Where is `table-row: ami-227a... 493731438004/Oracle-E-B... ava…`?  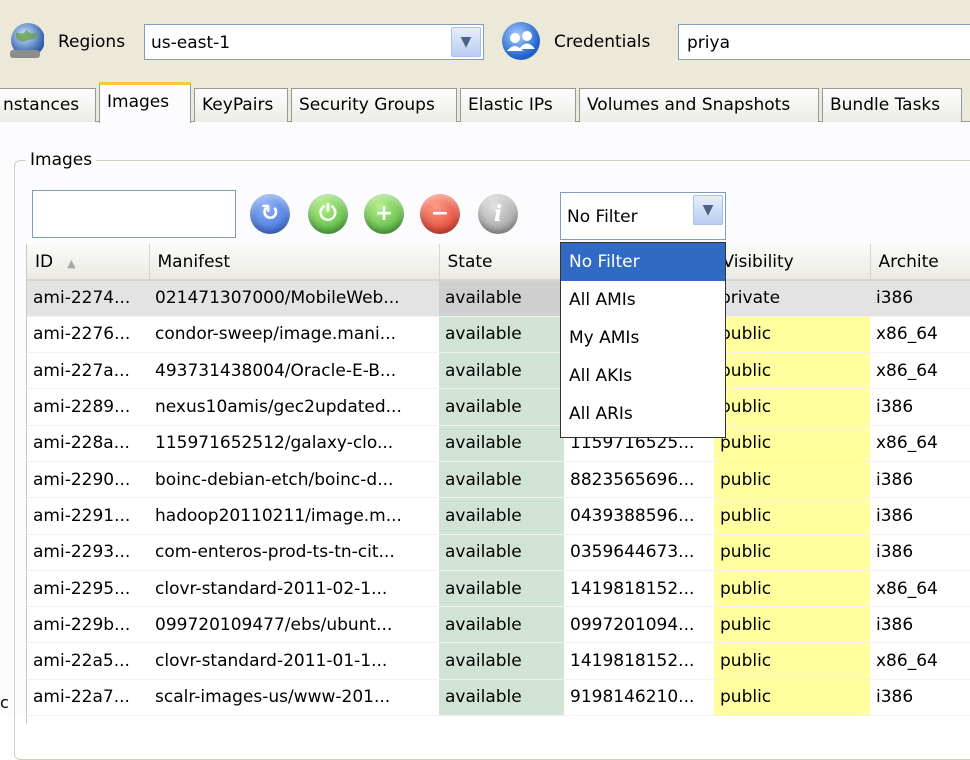 table-row: ami-227a... 493731438004/Oracle-E-B... ava… is located at coordinates (498, 371).